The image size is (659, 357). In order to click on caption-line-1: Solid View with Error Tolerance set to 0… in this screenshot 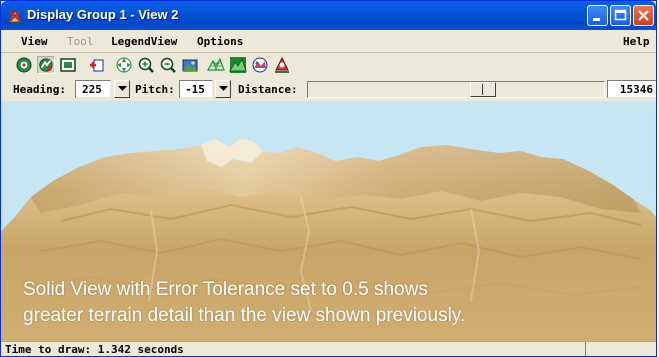, I will do `click(225, 289)`.